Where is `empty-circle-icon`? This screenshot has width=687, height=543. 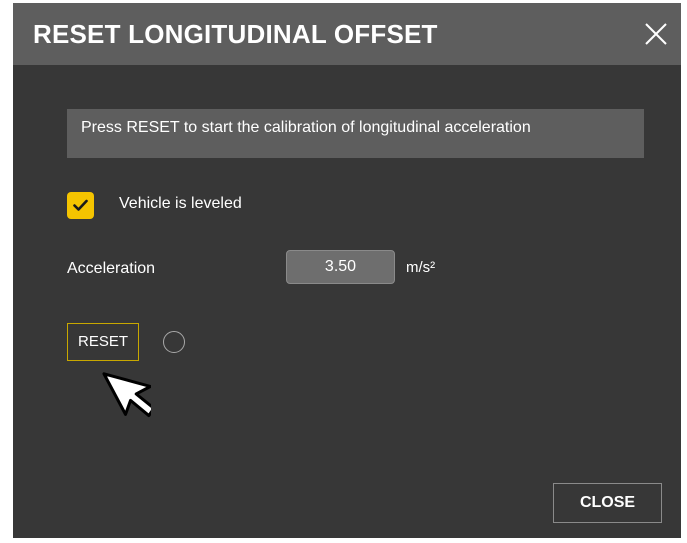 empty-circle-icon is located at coordinates (174, 342).